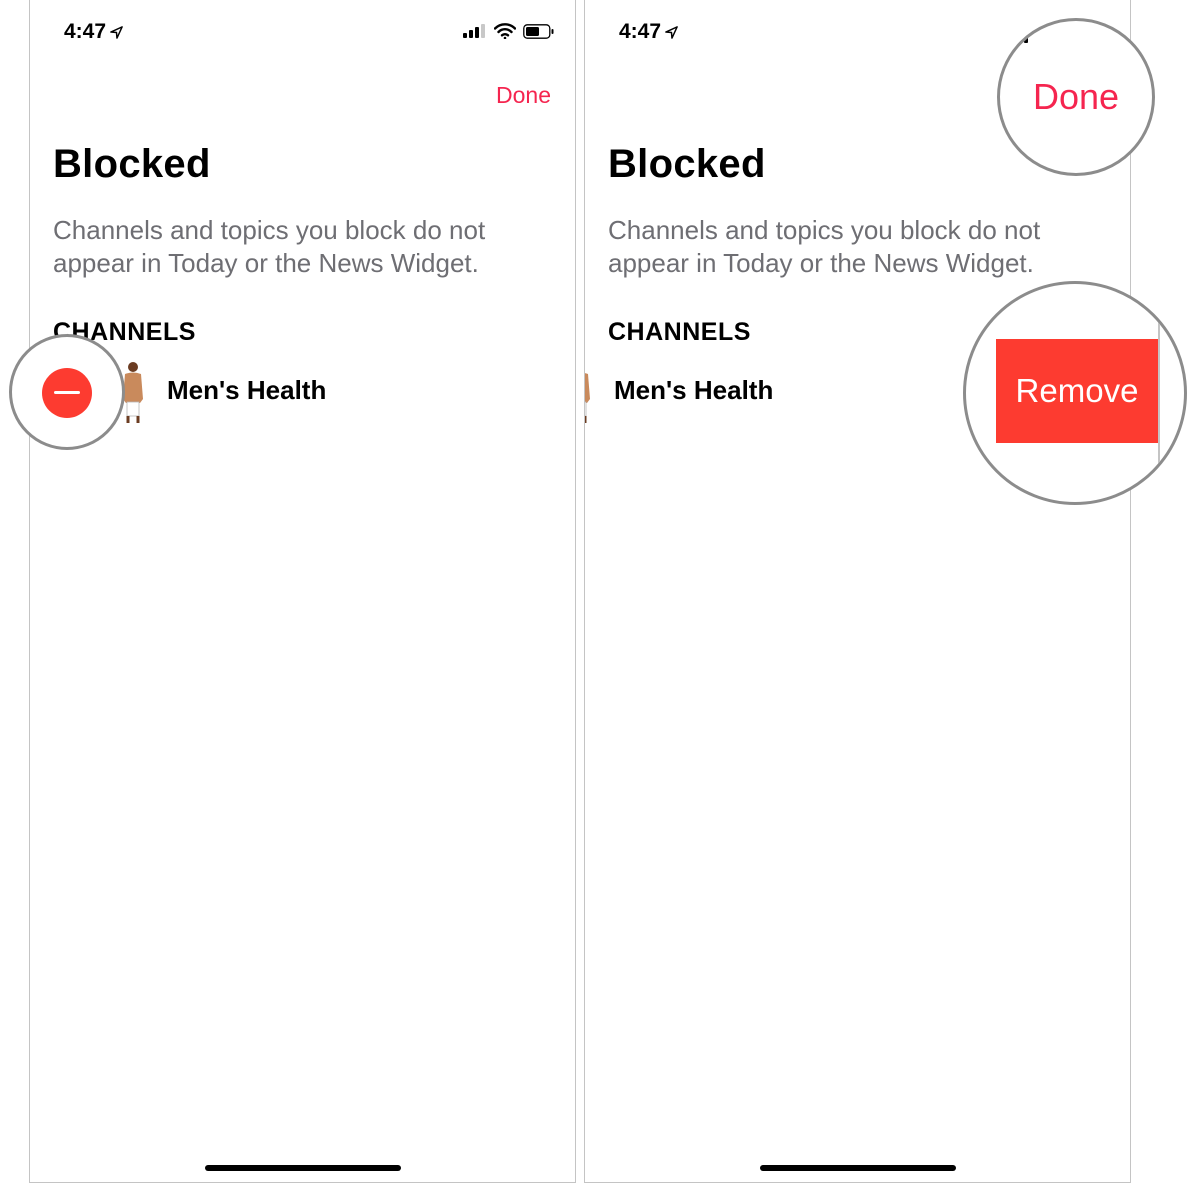 The image size is (1200, 1183). Describe the element at coordinates (523, 95) in the screenshot. I see `done-button: Done` at that location.